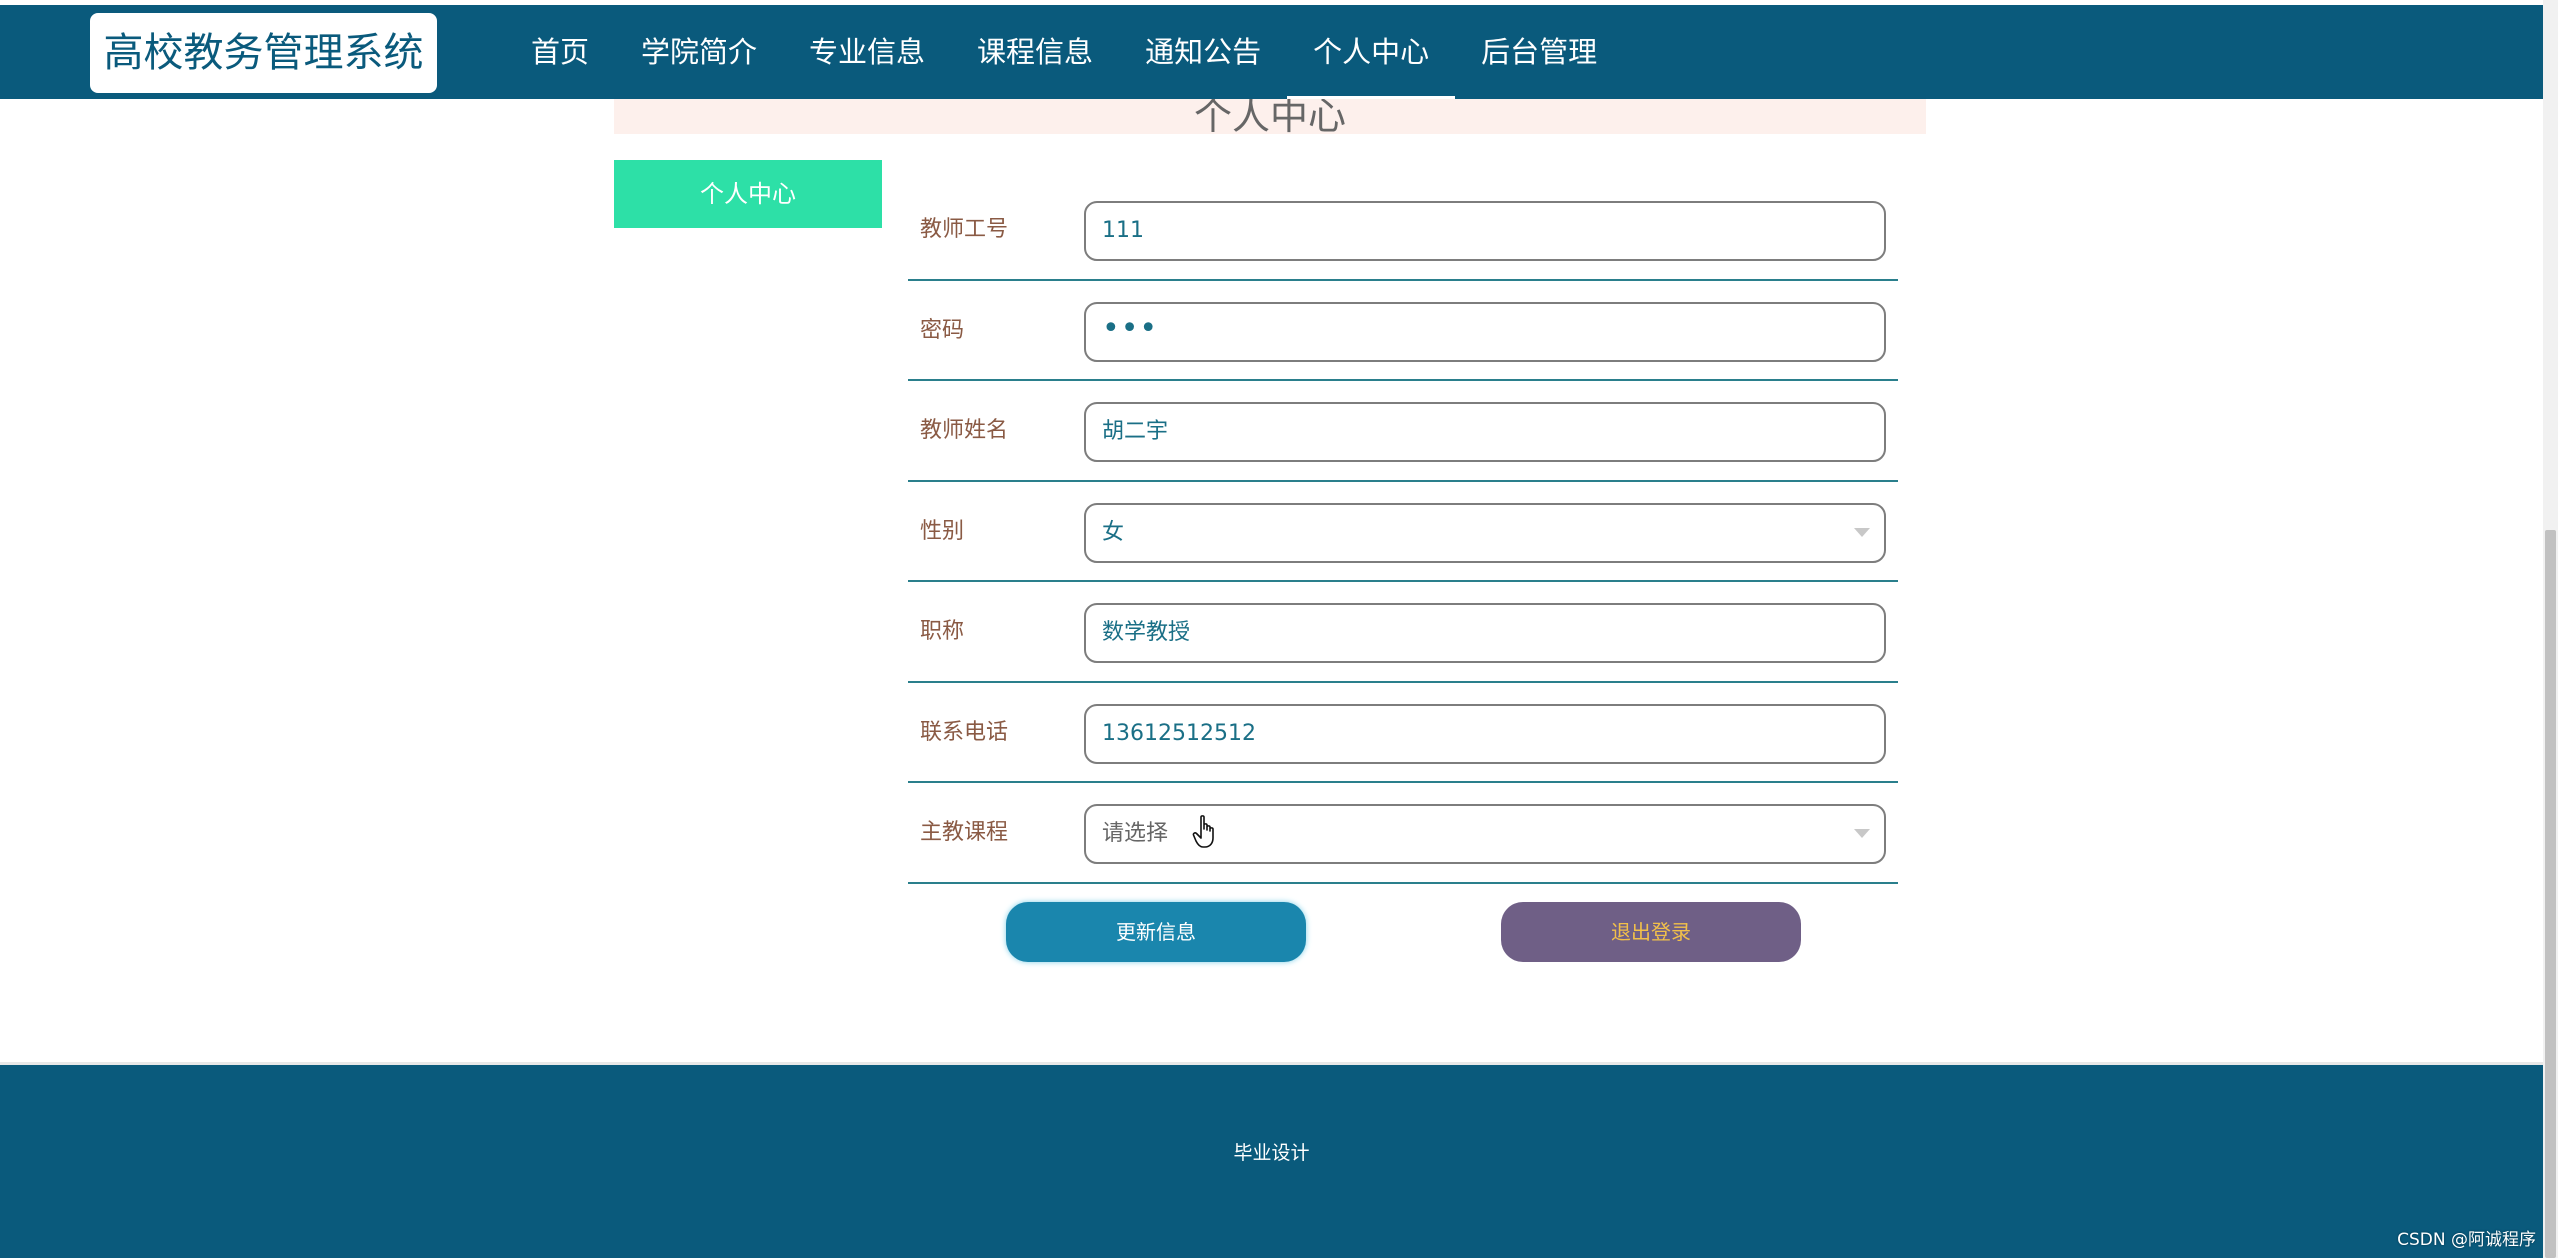 Image resolution: width=2558 pixels, height=1258 pixels. Describe the element at coordinates (1485, 733) in the screenshot. I see `phone-input: 13612512512` at that location.